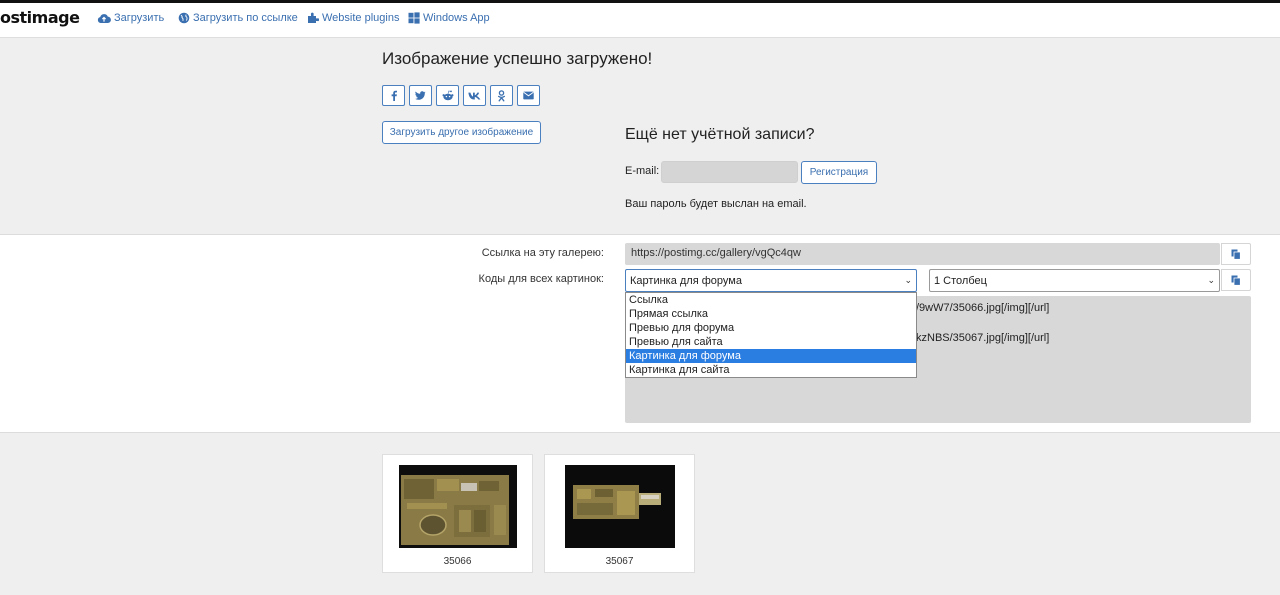 The image size is (1280, 595). I want to click on copy-gallery-link-button, so click(1236, 254).